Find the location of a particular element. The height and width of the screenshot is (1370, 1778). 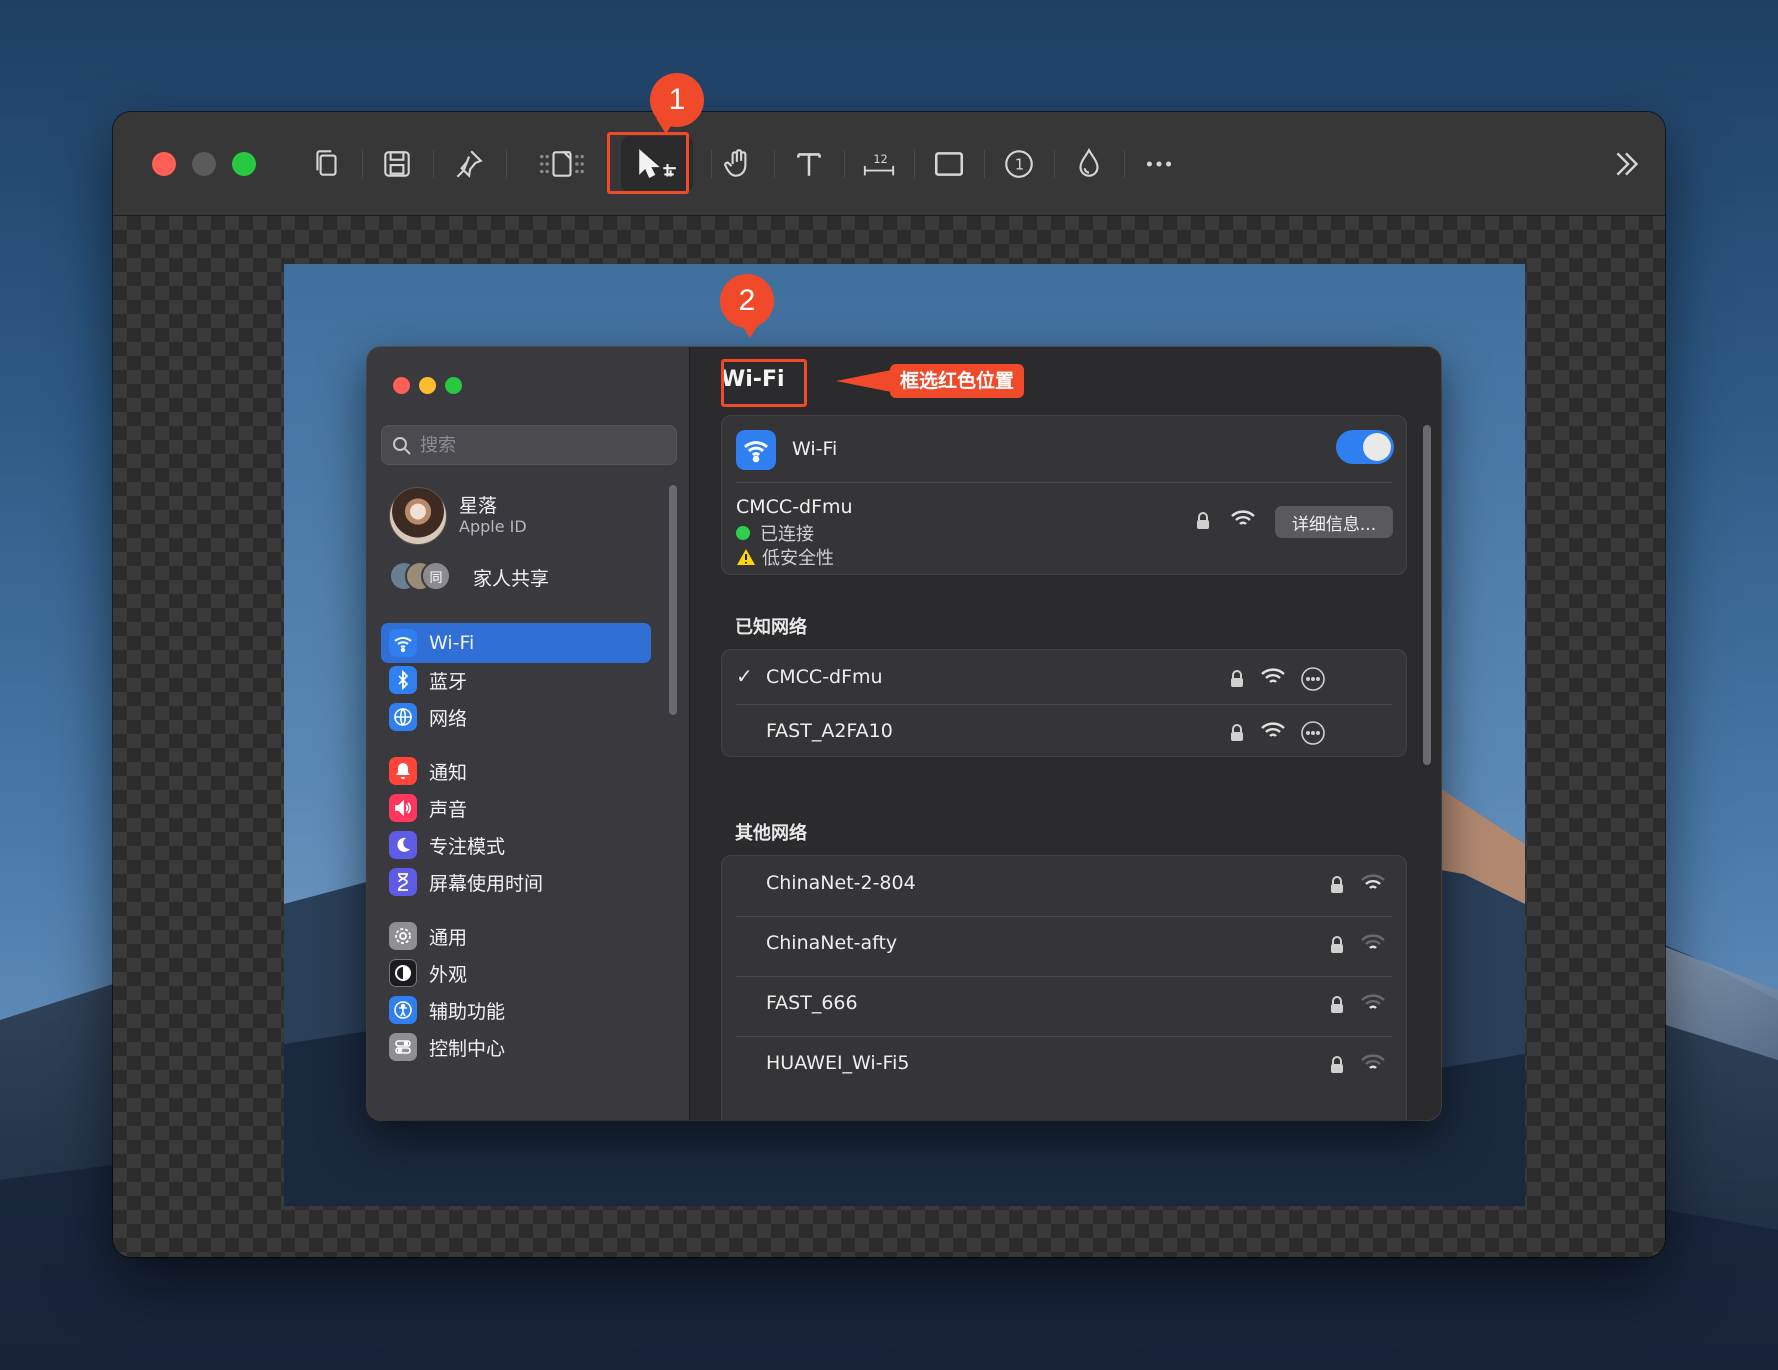

ruler-button: 12 is located at coordinates (879, 164).